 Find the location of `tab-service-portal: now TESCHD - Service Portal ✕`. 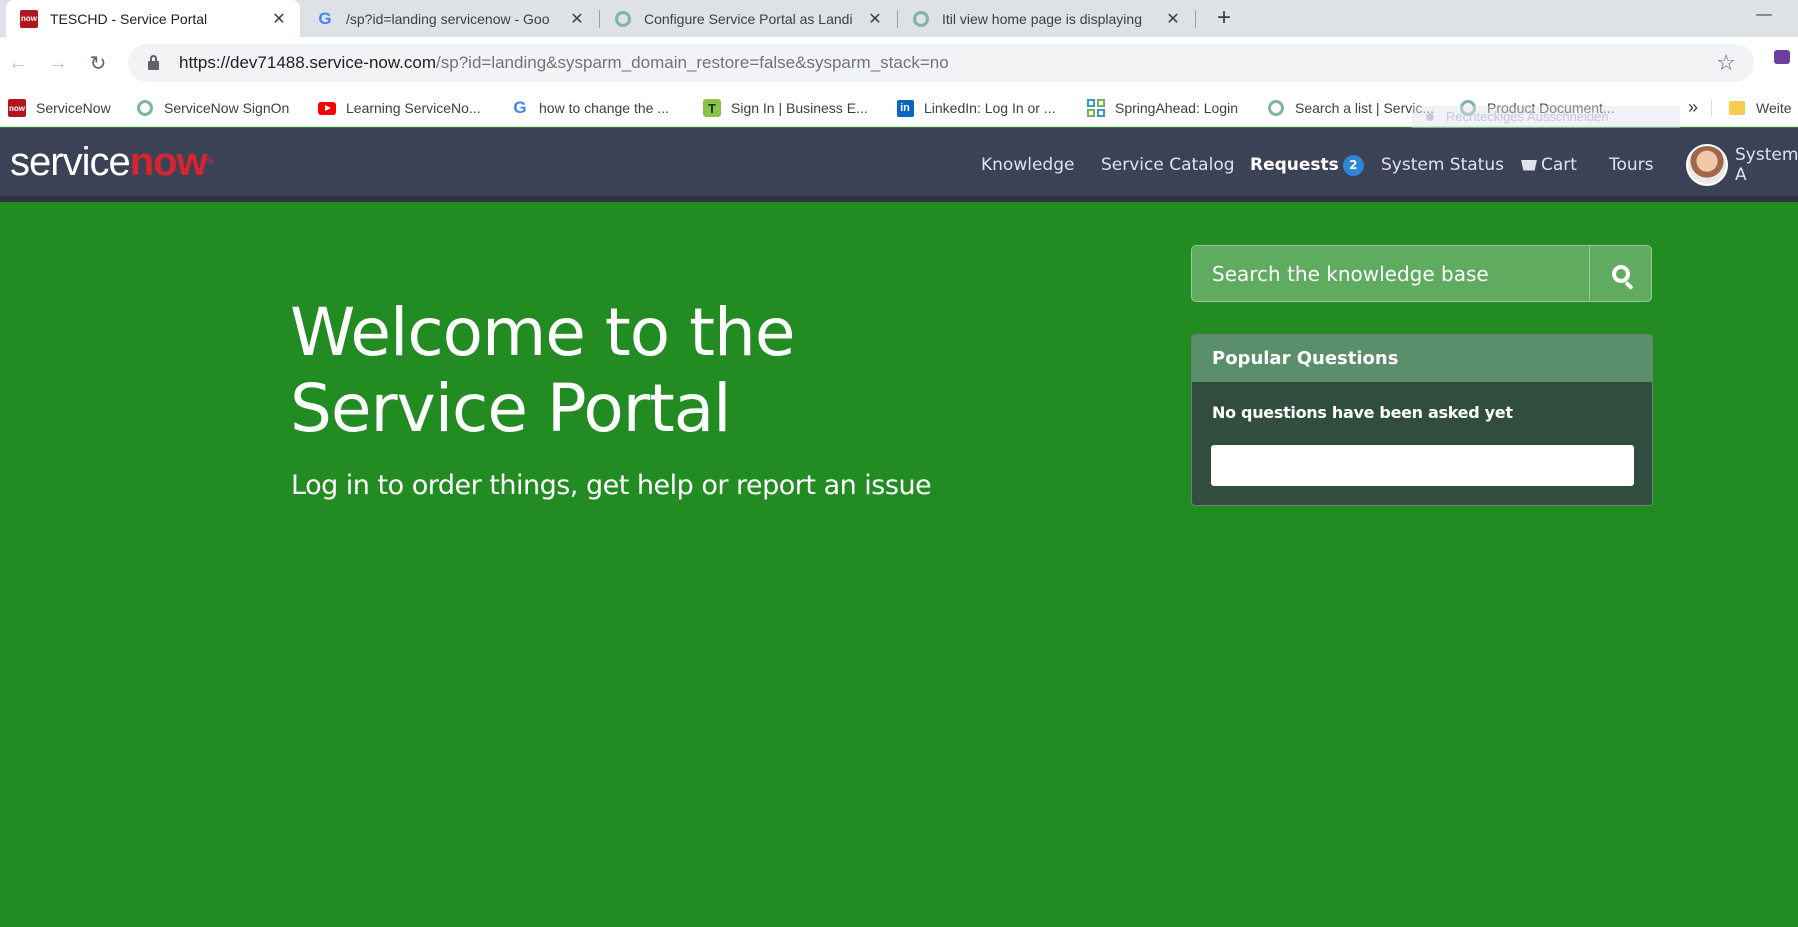

tab-service-portal: now TESCHD - Service Portal ✕ is located at coordinates (153, 18).